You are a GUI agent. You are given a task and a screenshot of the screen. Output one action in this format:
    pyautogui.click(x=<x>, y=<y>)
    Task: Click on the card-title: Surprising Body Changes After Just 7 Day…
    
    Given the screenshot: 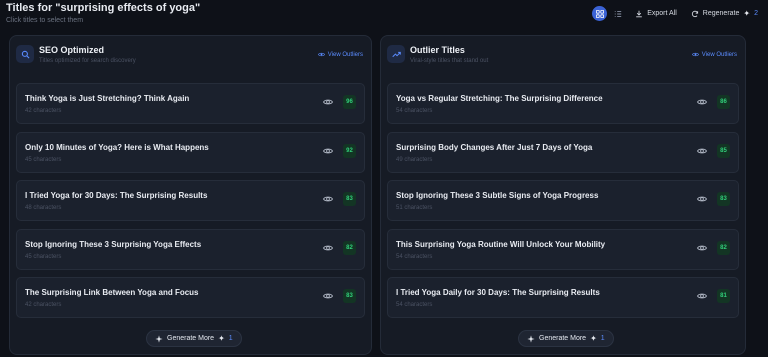 What is the action you would take?
    pyautogui.click(x=494, y=147)
    